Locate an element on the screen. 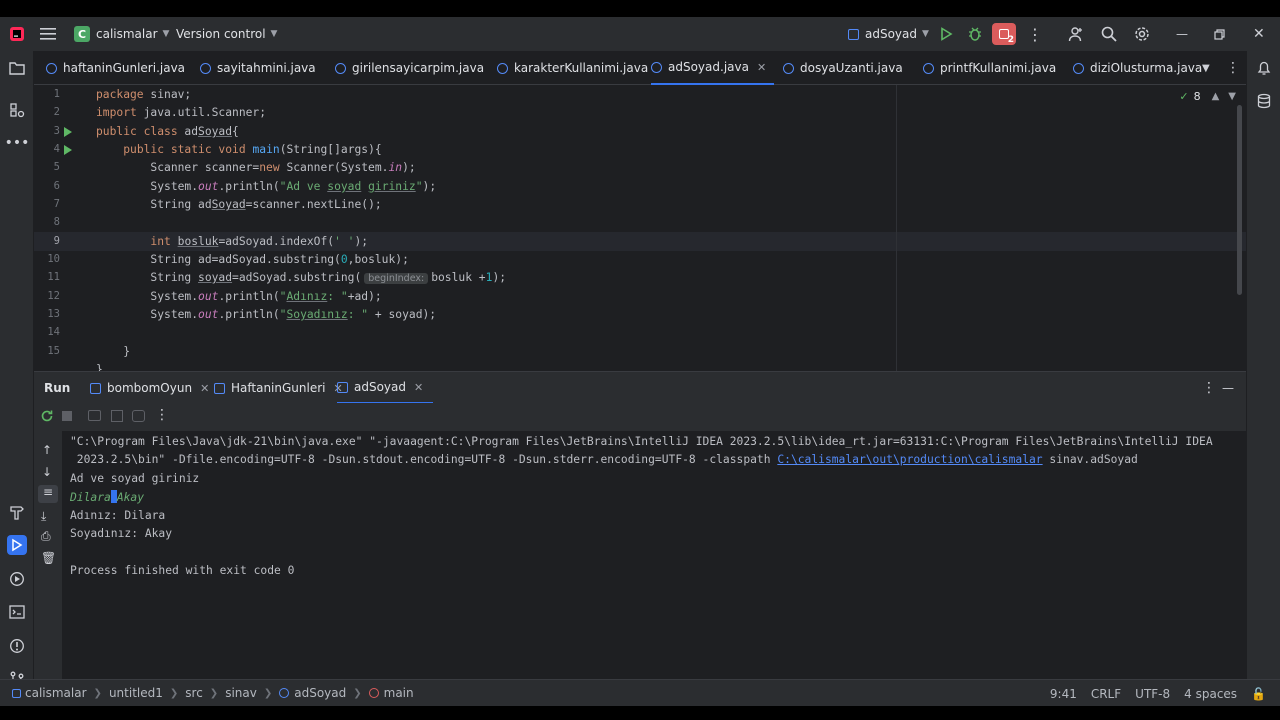 This screenshot has width=1280, height=720. tabs-more-icon: ⋮ is located at coordinates (1233, 68).